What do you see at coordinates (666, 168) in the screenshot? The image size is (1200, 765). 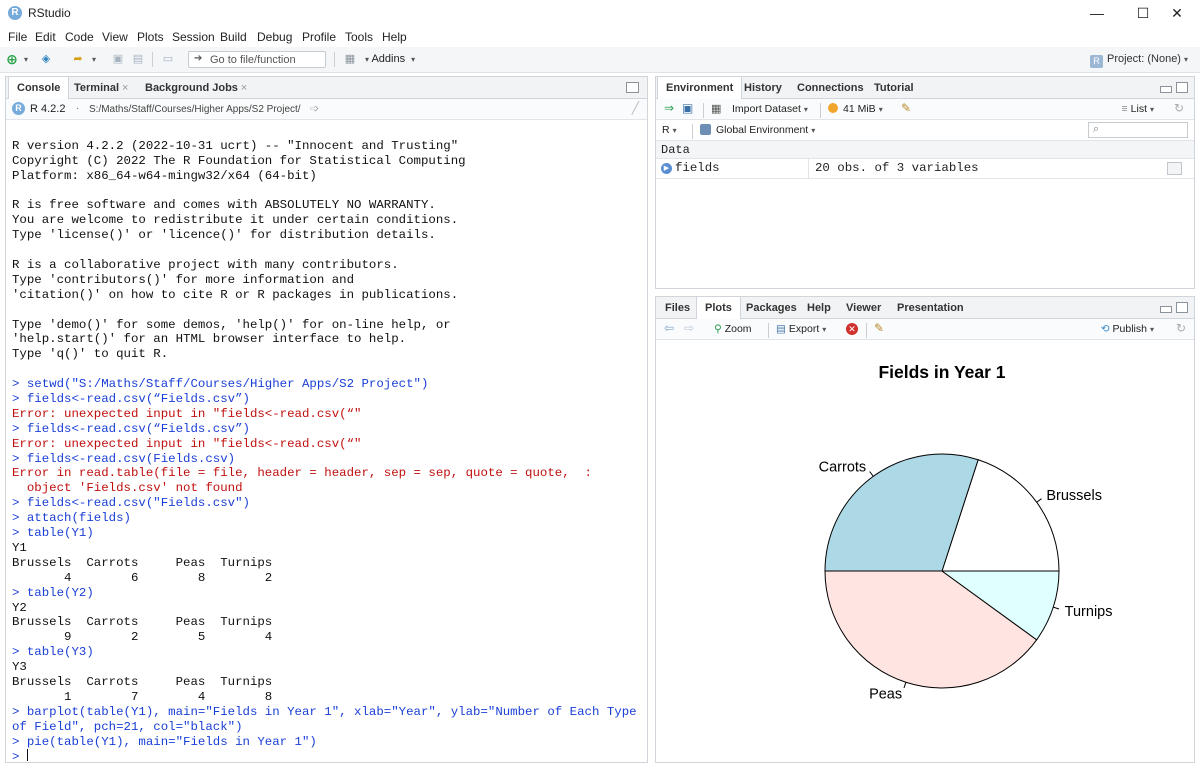 I see `expand-row-icon: ▶` at bounding box center [666, 168].